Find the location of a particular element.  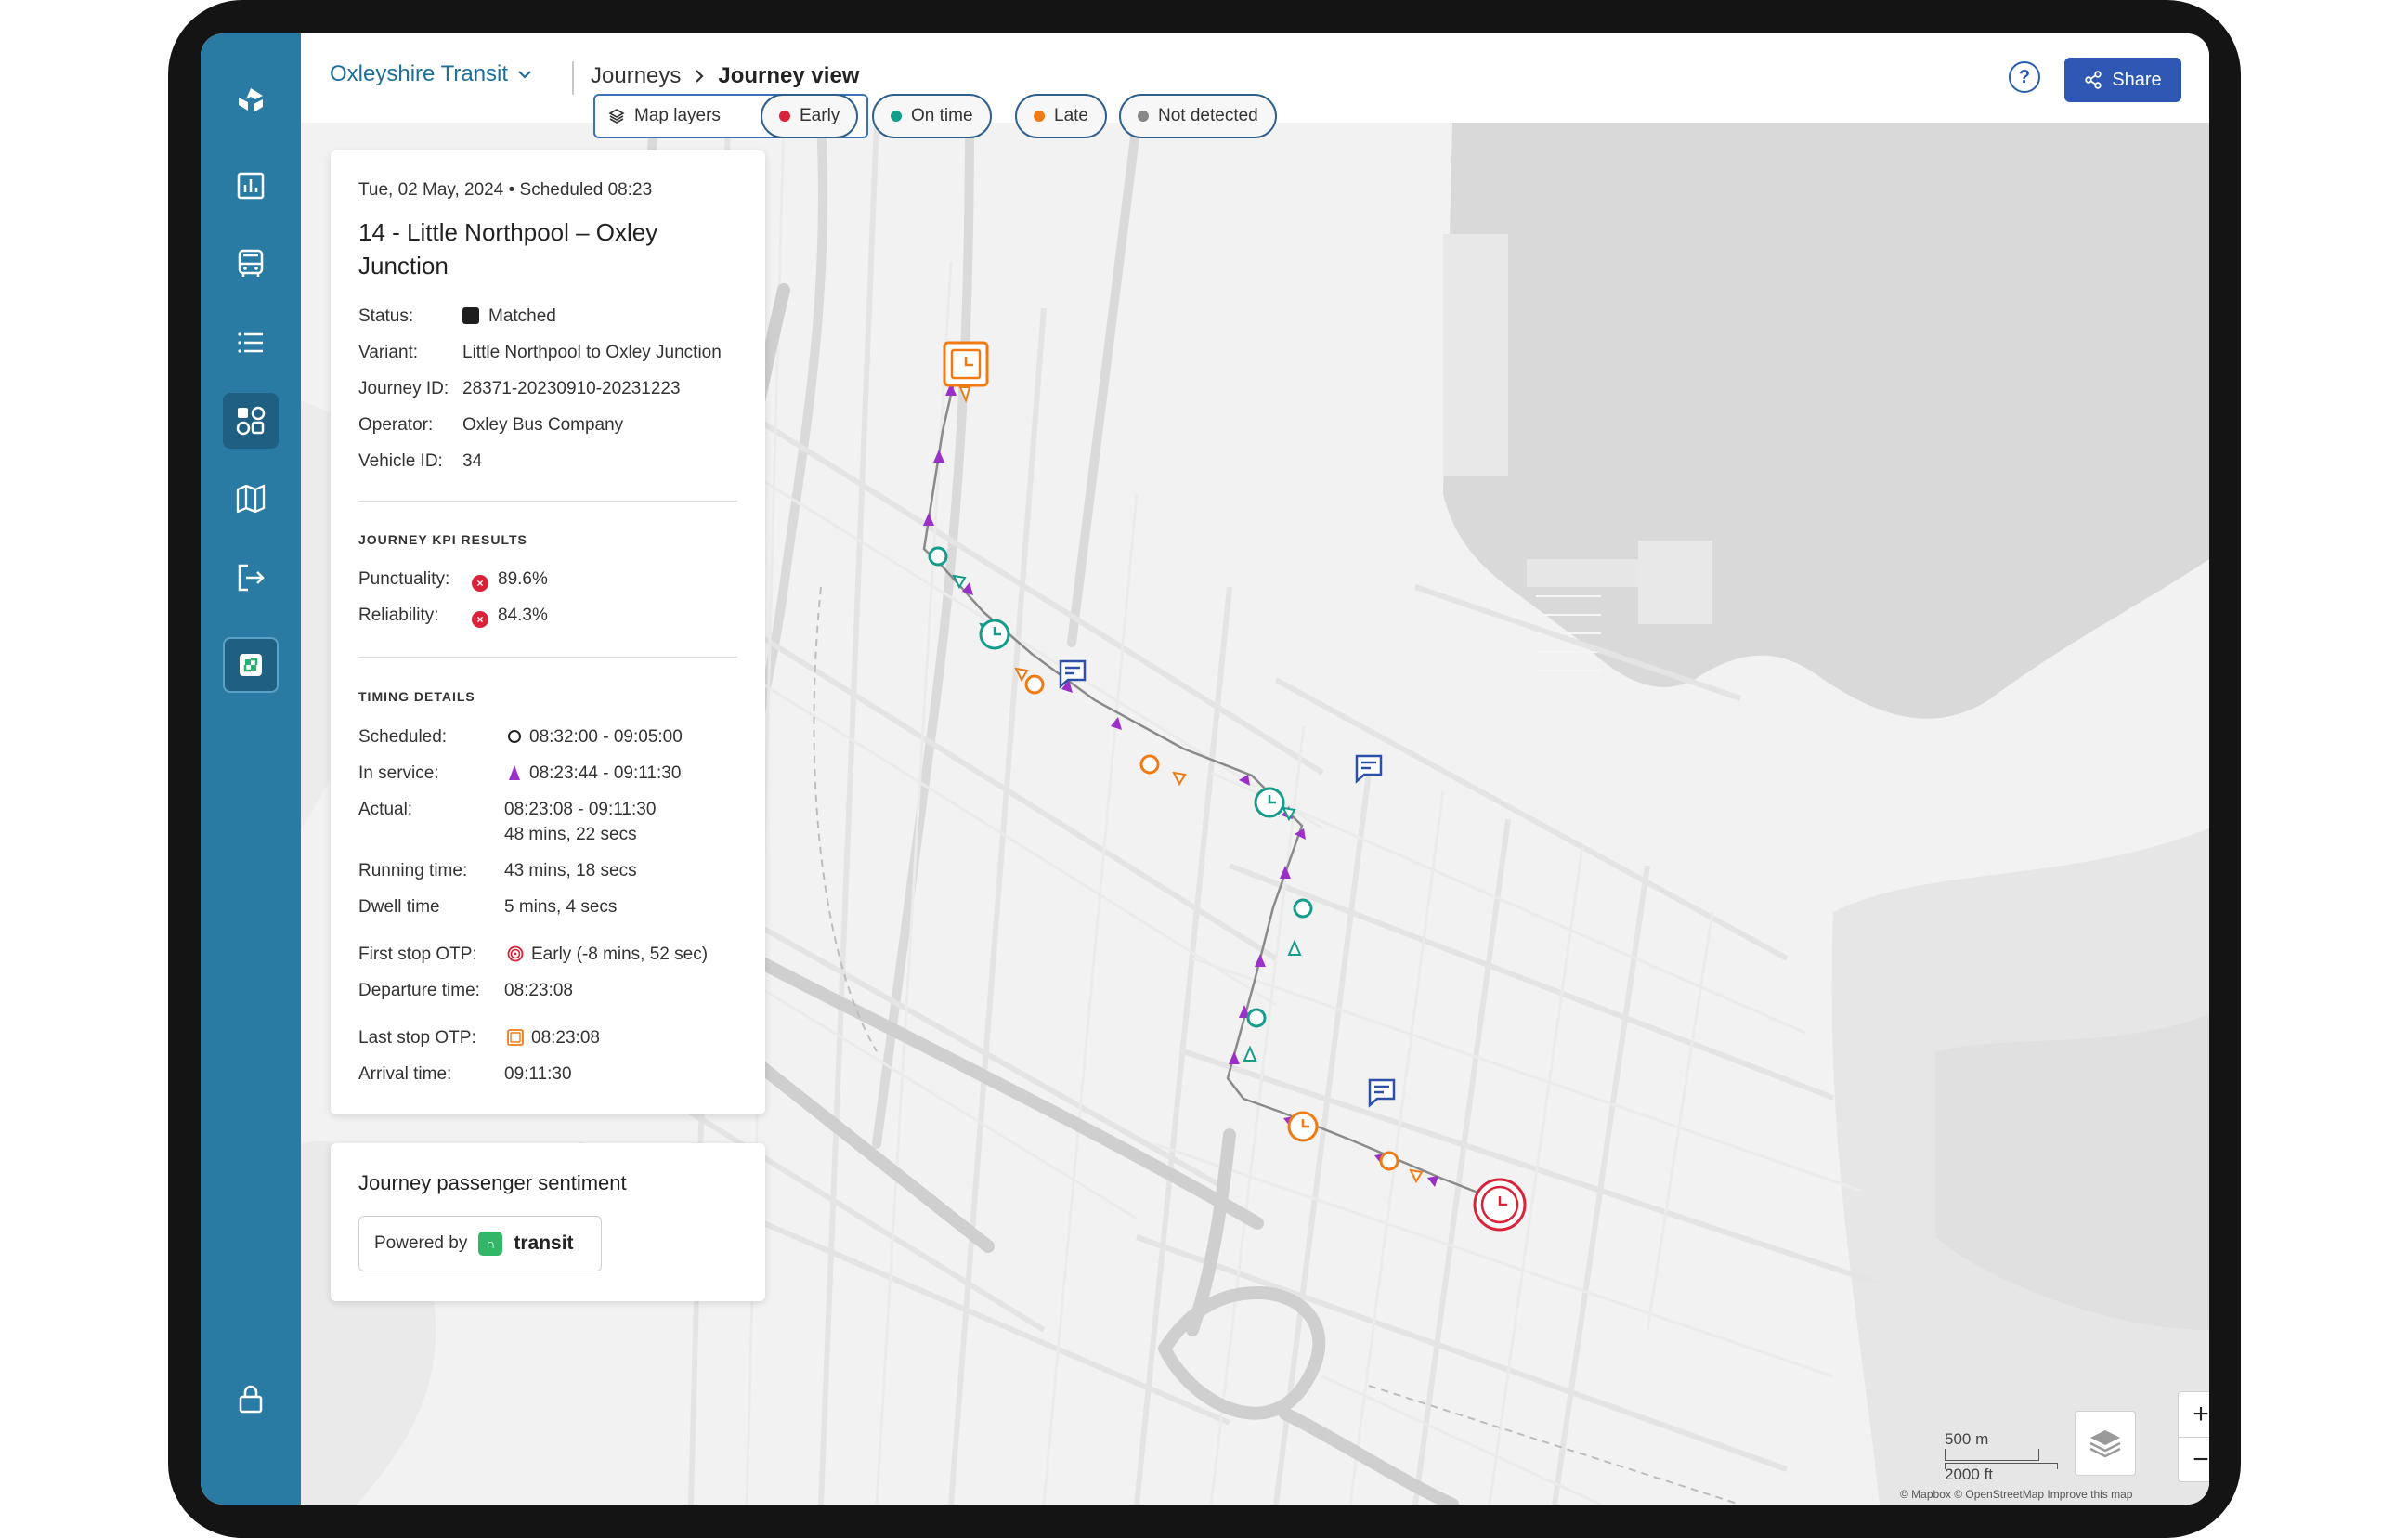

actual-label: Actual: is located at coordinates (385, 809).